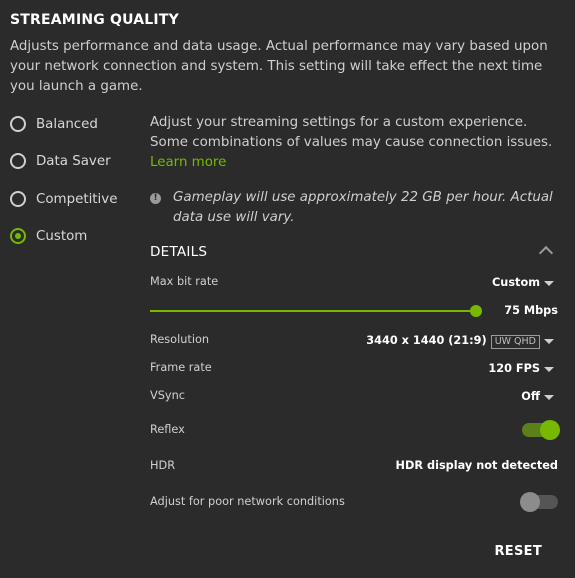 This screenshot has height=578, width=575. What do you see at coordinates (514, 368) in the screenshot?
I see `frame-rate-select: 120 FPS` at bounding box center [514, 368].